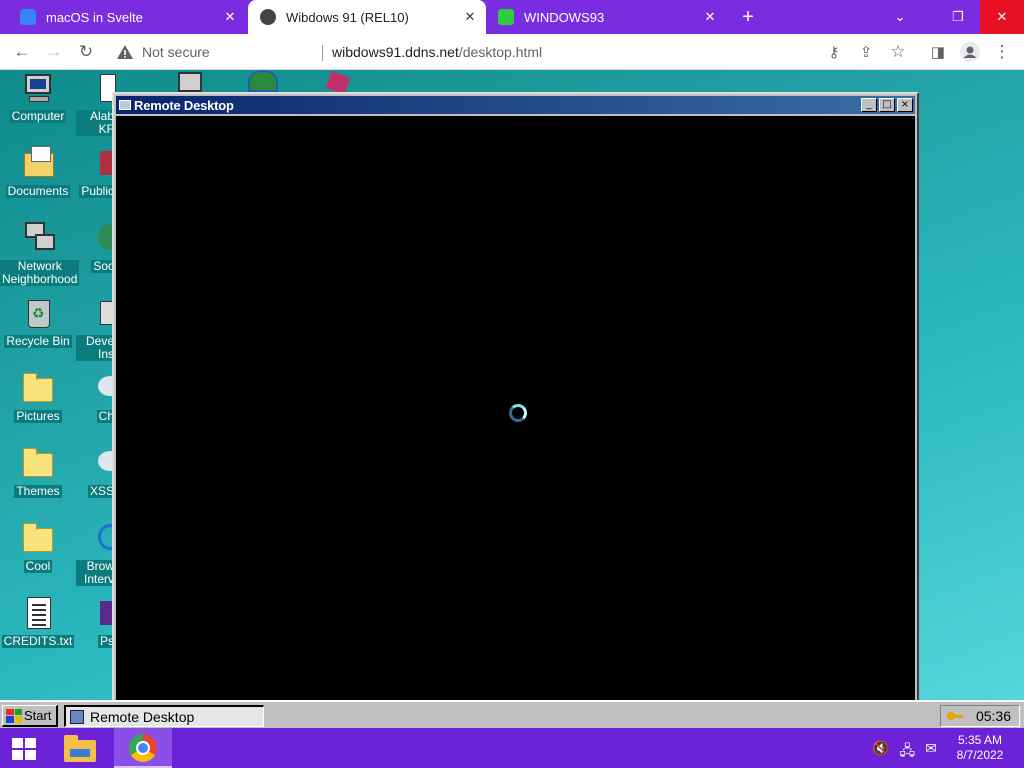 The height and width of the screenshot is (768, 1024). I want to click on window-title: Remote Desktop, so click(184, 105).